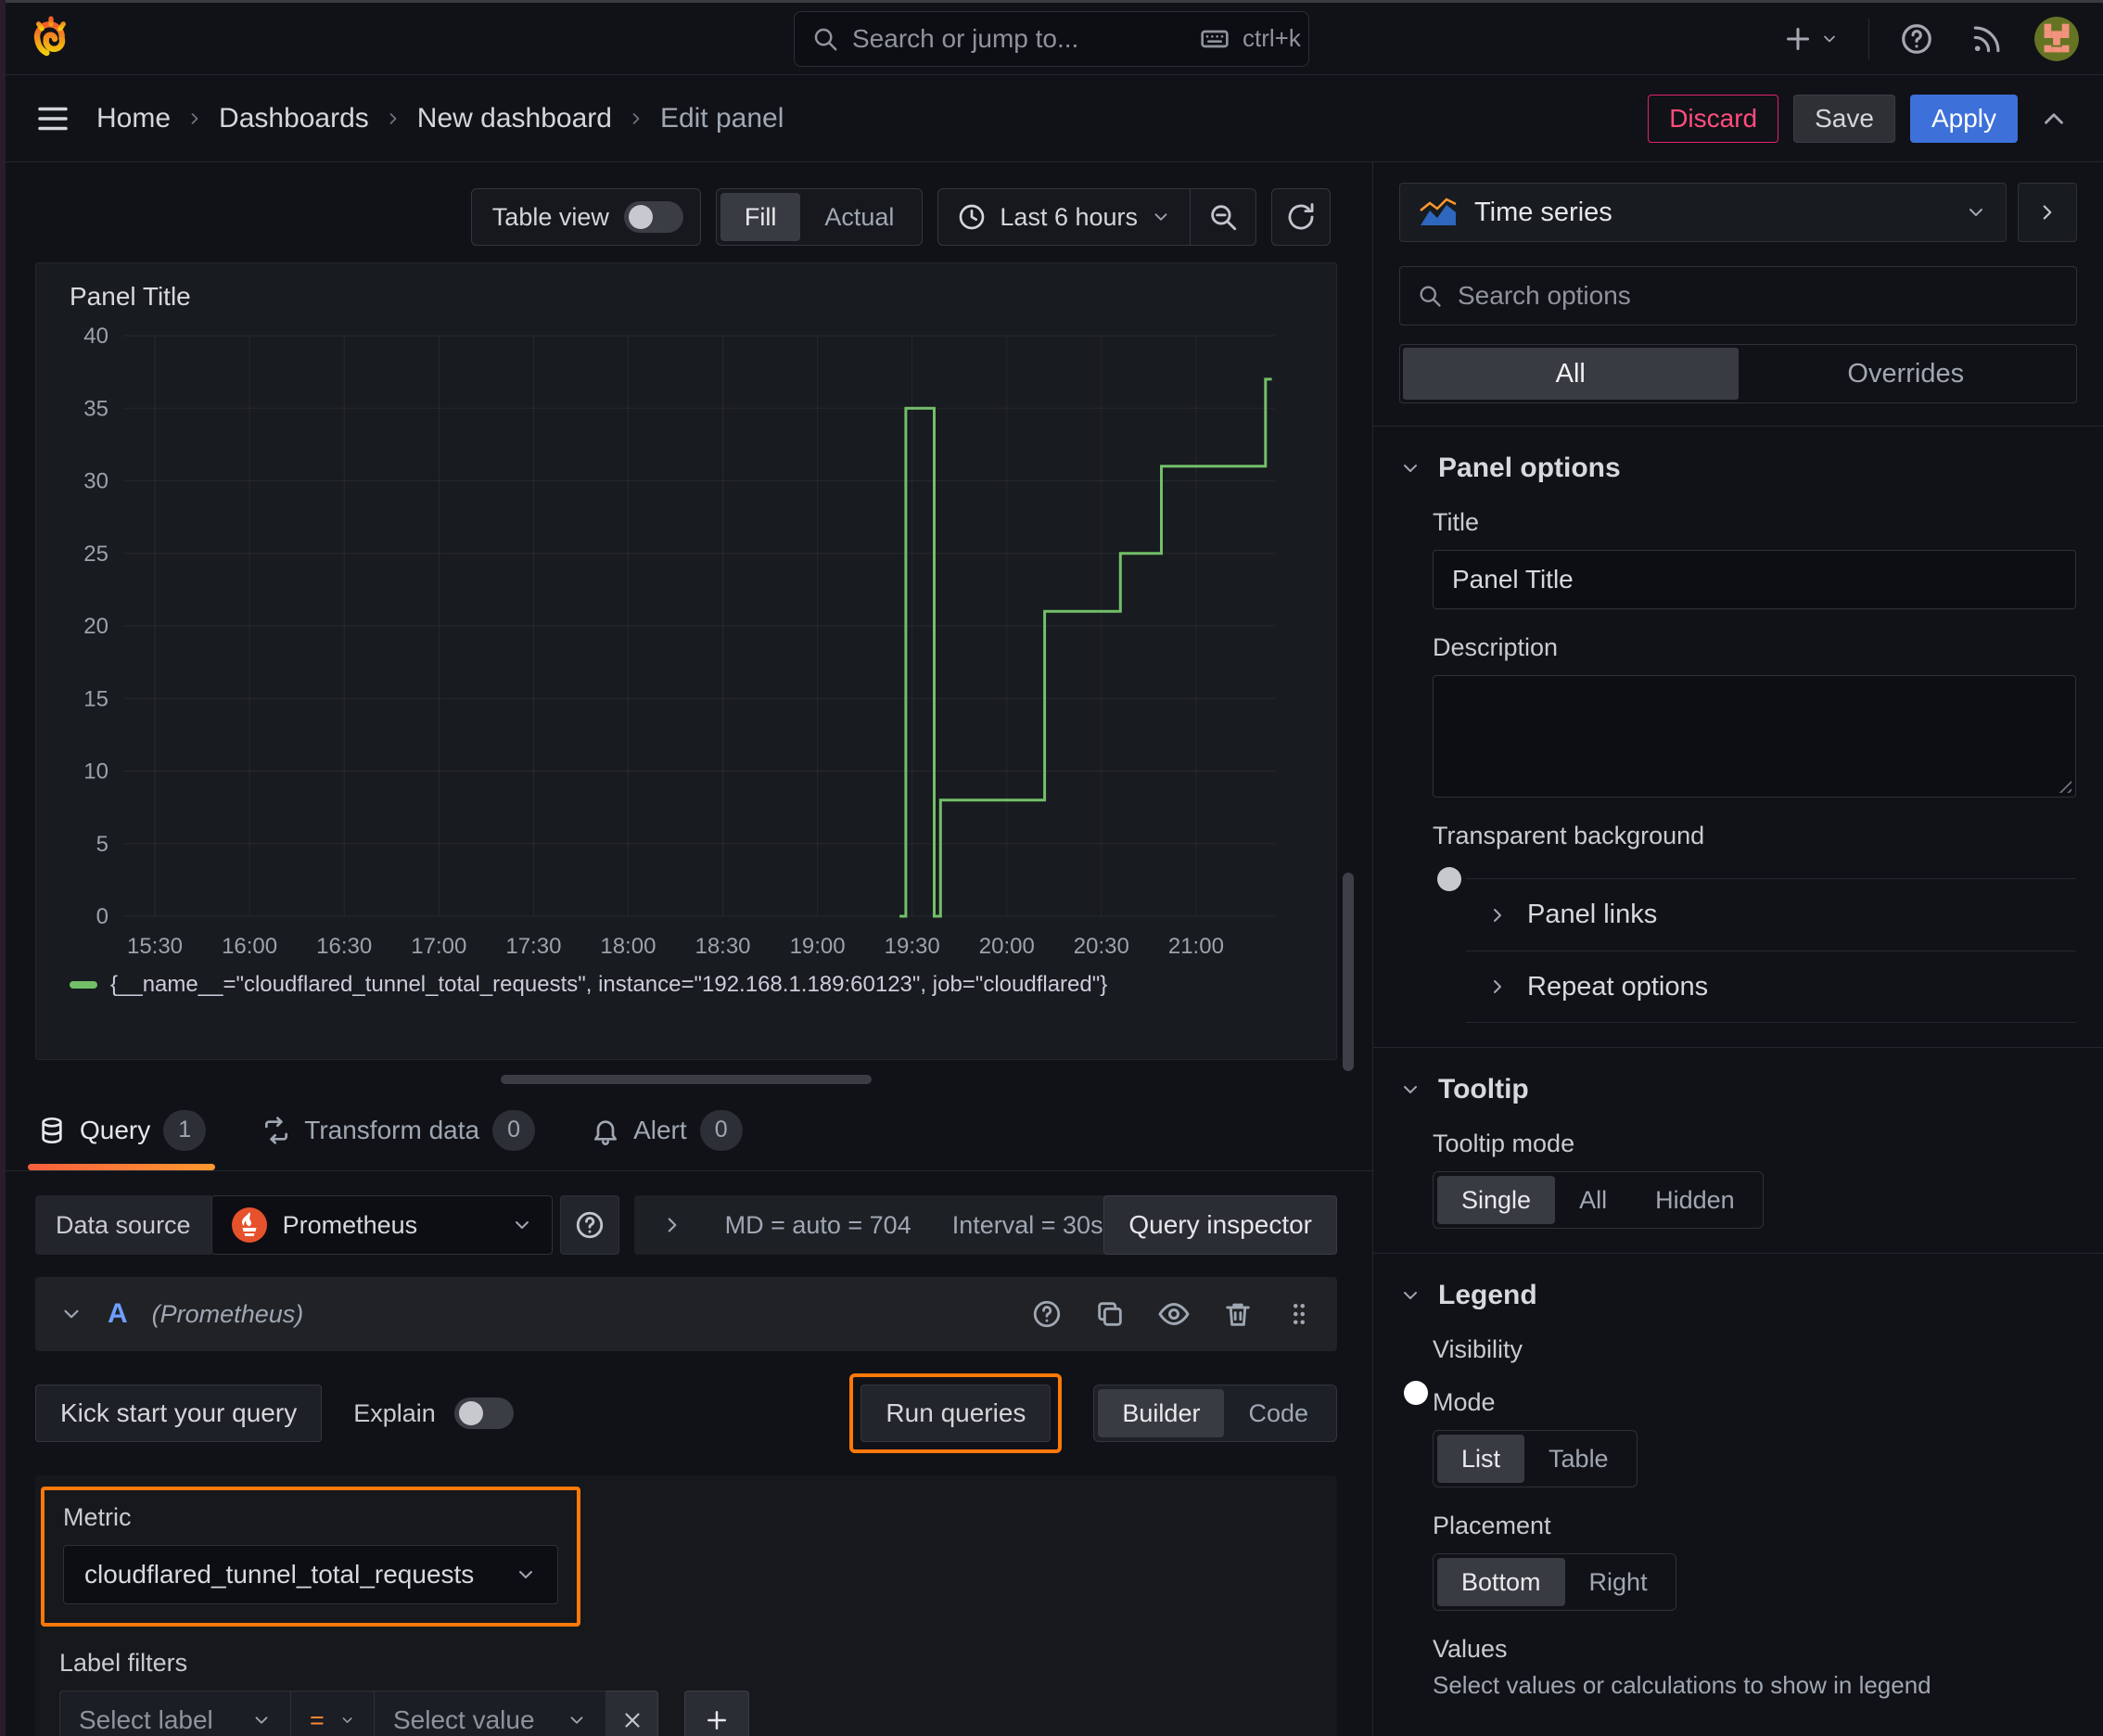 The image size is (2103, 1736). I want to click on select-label-dropdown: Select label, so click(175, 1713).